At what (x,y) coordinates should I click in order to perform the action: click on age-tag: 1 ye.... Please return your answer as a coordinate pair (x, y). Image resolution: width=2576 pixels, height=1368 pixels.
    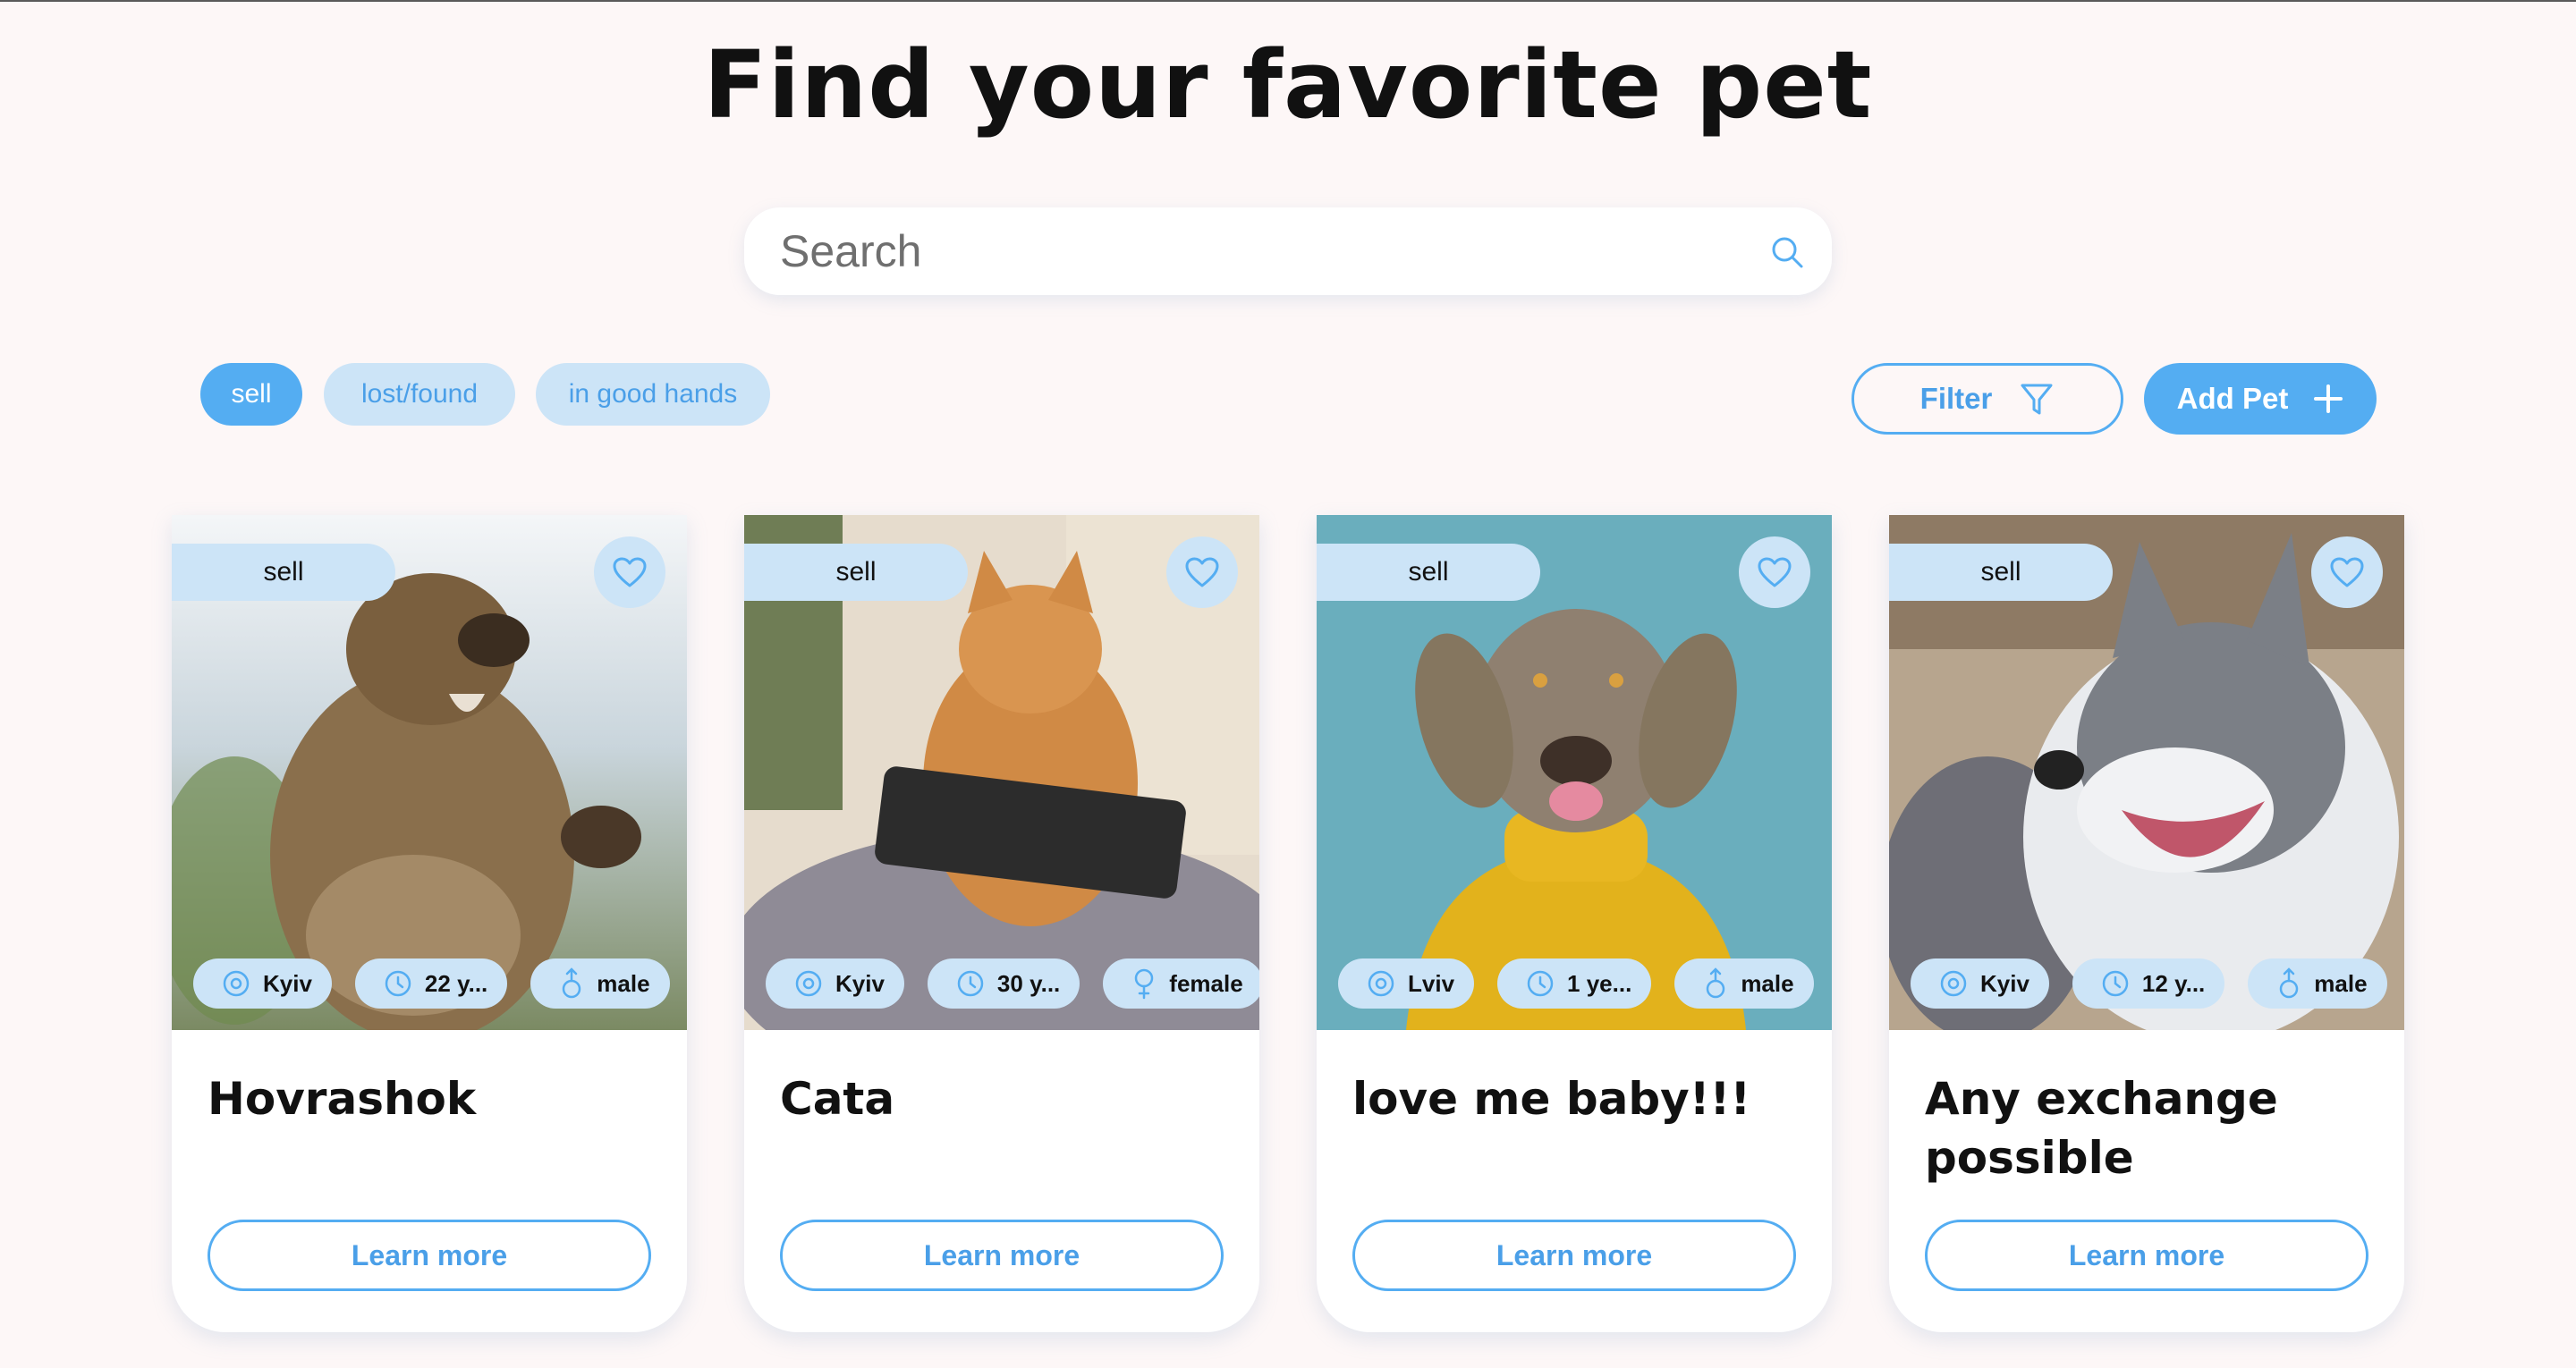
    Looking at the image, I should click on (1574, 984).